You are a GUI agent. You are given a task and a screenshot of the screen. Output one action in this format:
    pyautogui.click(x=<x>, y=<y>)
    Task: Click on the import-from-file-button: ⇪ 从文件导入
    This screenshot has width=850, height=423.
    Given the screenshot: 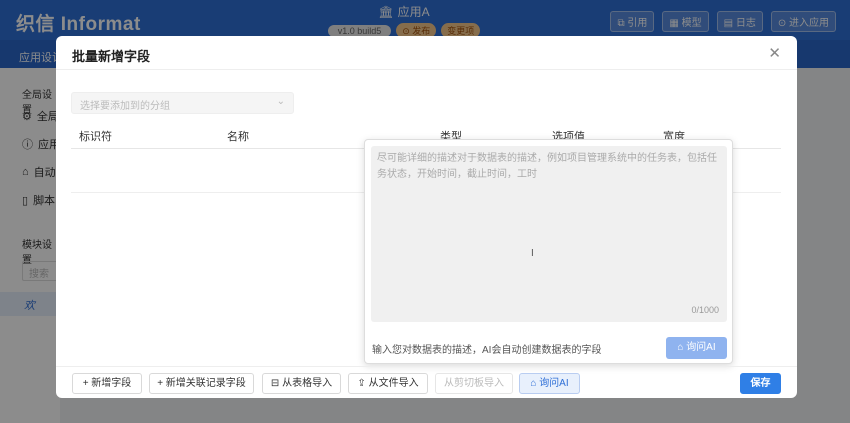 What is the action you would take?
    pyautogui.click(x=388, y=383)
    